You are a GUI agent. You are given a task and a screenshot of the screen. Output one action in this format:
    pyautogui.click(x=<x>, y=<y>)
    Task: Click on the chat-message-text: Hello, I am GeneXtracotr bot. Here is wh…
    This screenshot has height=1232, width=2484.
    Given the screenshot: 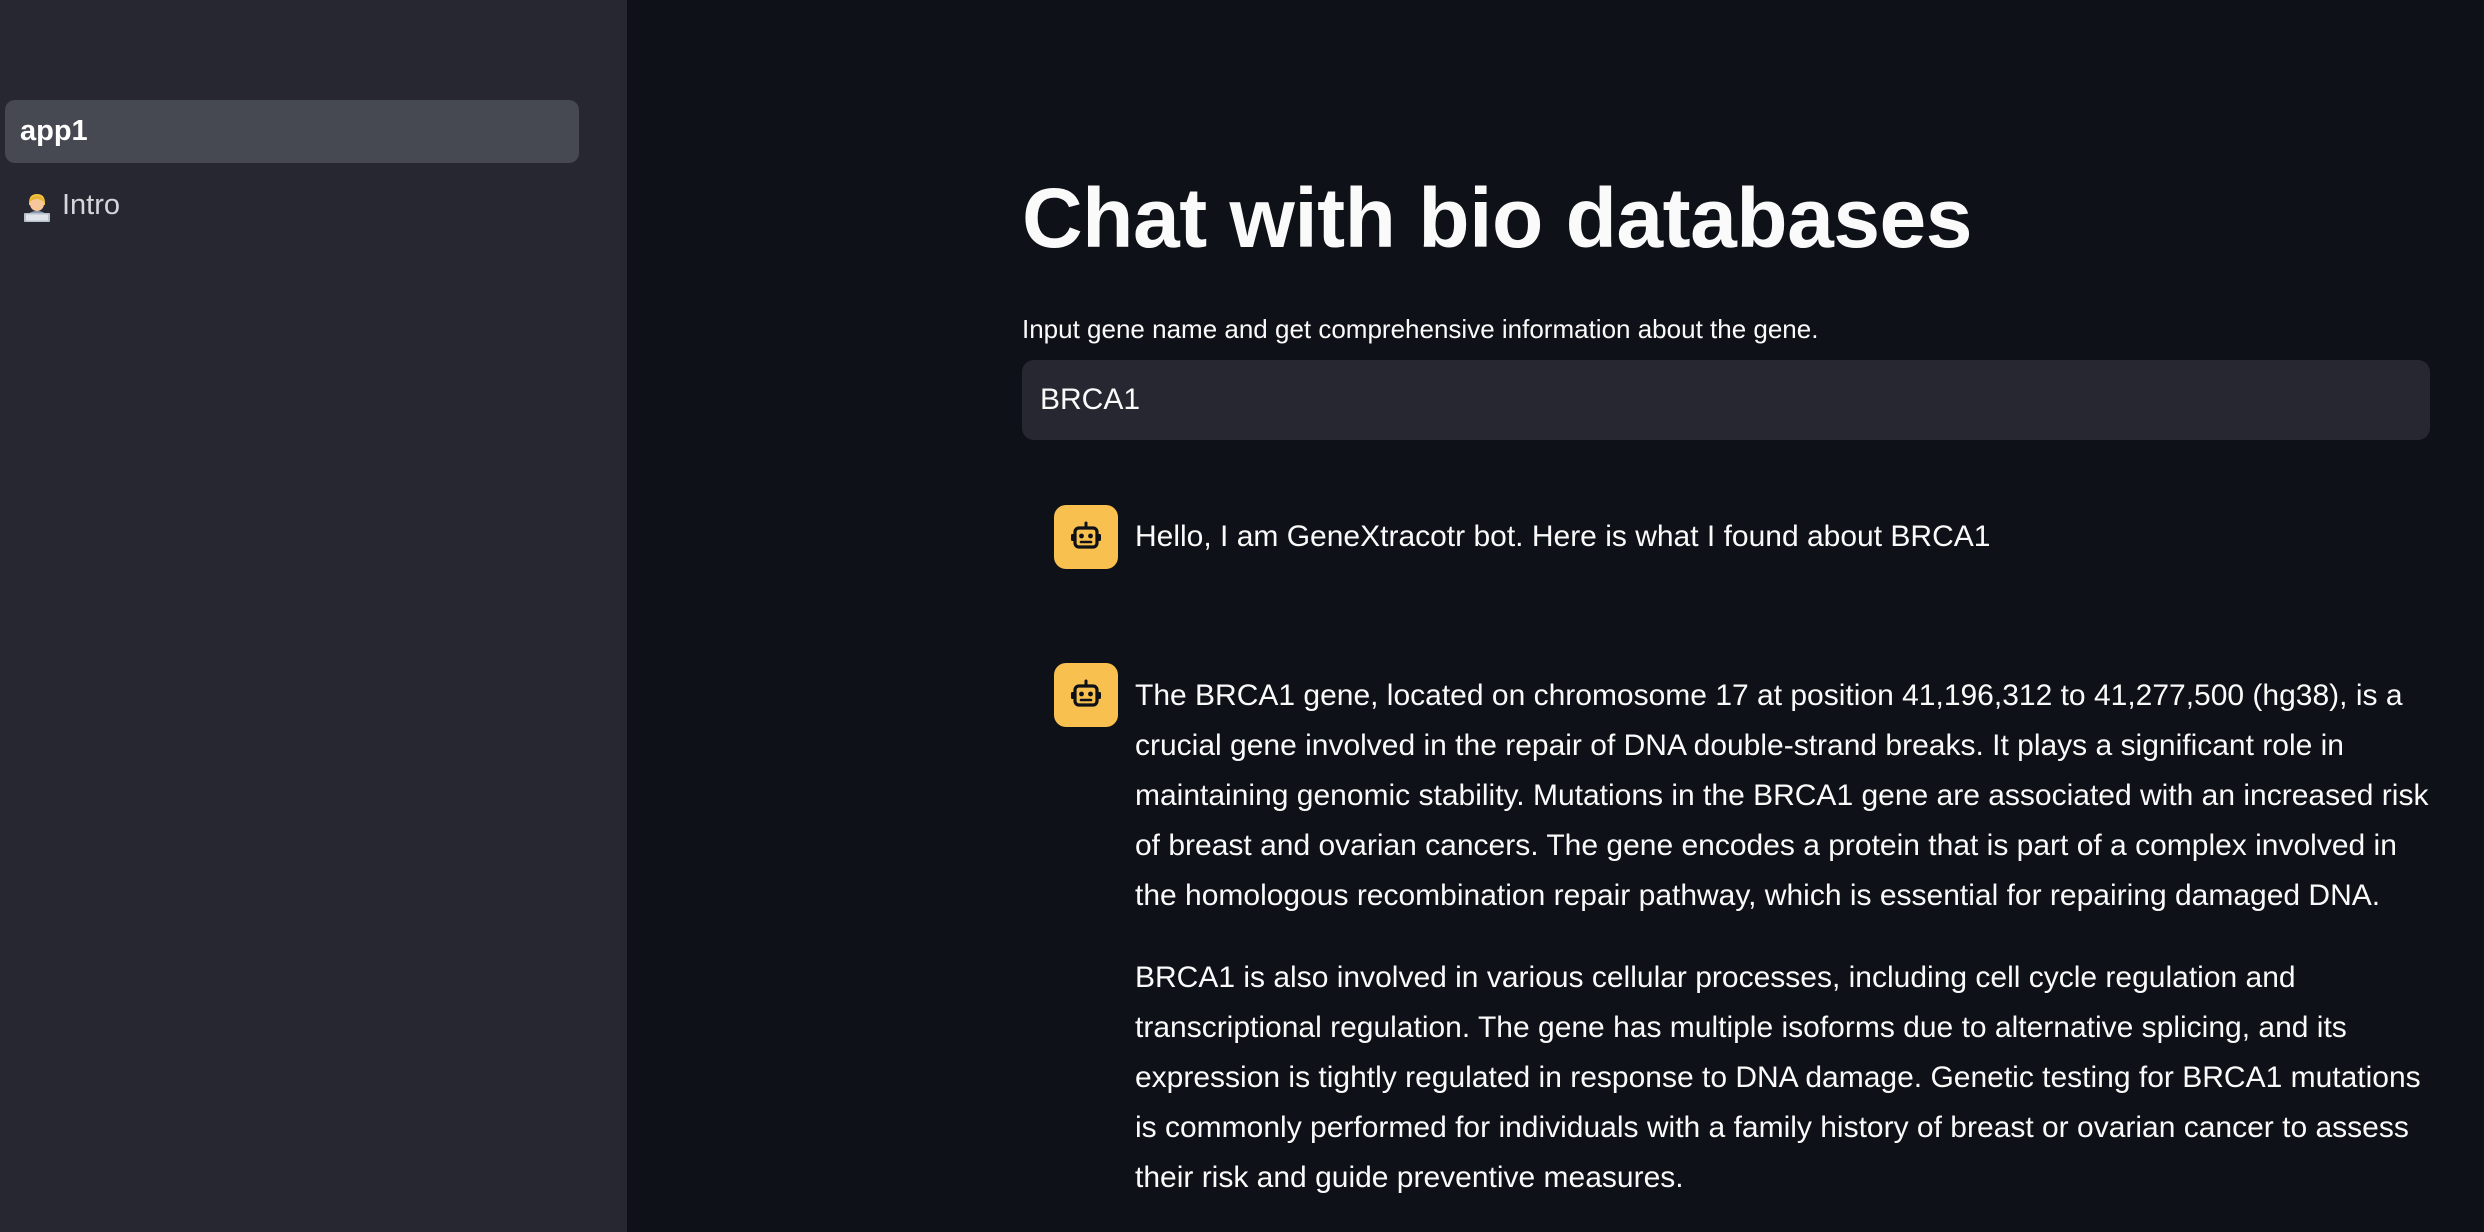 What is the action you would take?
    pyautogui.click(x=1782, y=537)
    